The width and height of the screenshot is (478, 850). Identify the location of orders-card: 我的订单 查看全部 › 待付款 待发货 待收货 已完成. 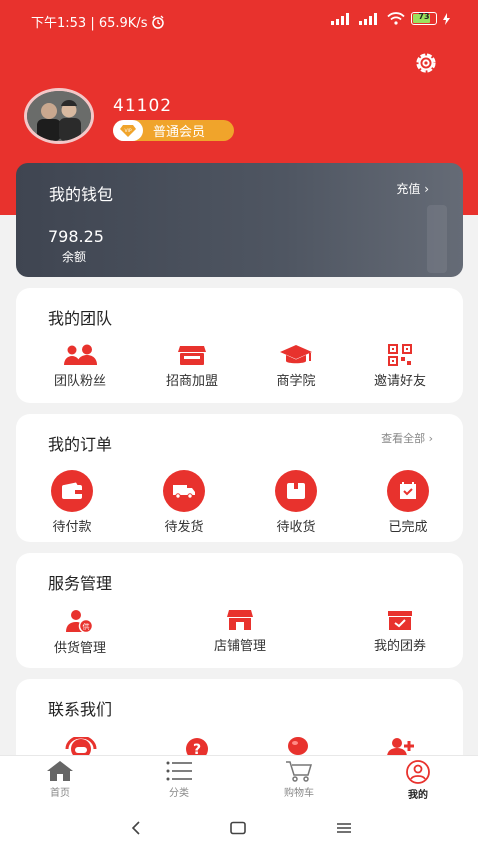
(239, 478).